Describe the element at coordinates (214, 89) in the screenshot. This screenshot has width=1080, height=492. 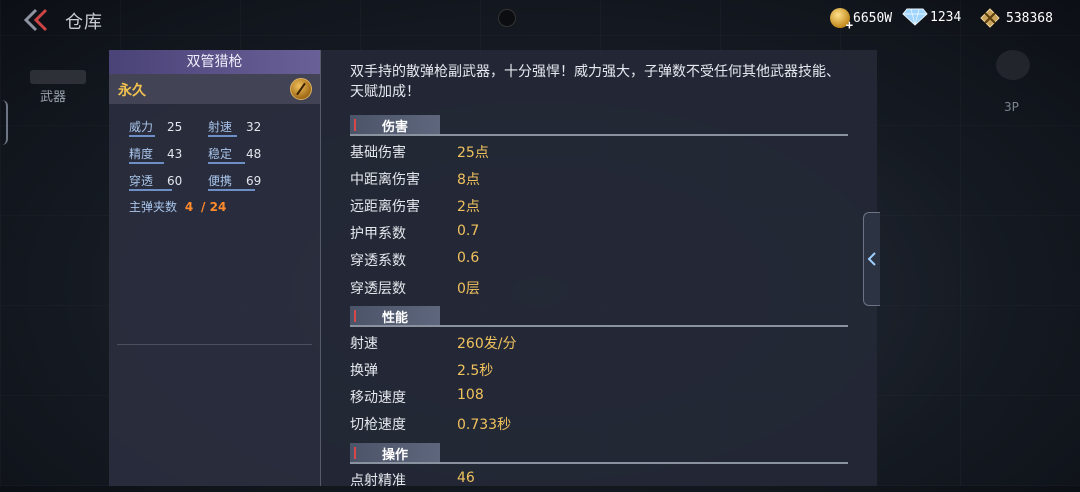
I see `duration-bar: 永久` at that location.